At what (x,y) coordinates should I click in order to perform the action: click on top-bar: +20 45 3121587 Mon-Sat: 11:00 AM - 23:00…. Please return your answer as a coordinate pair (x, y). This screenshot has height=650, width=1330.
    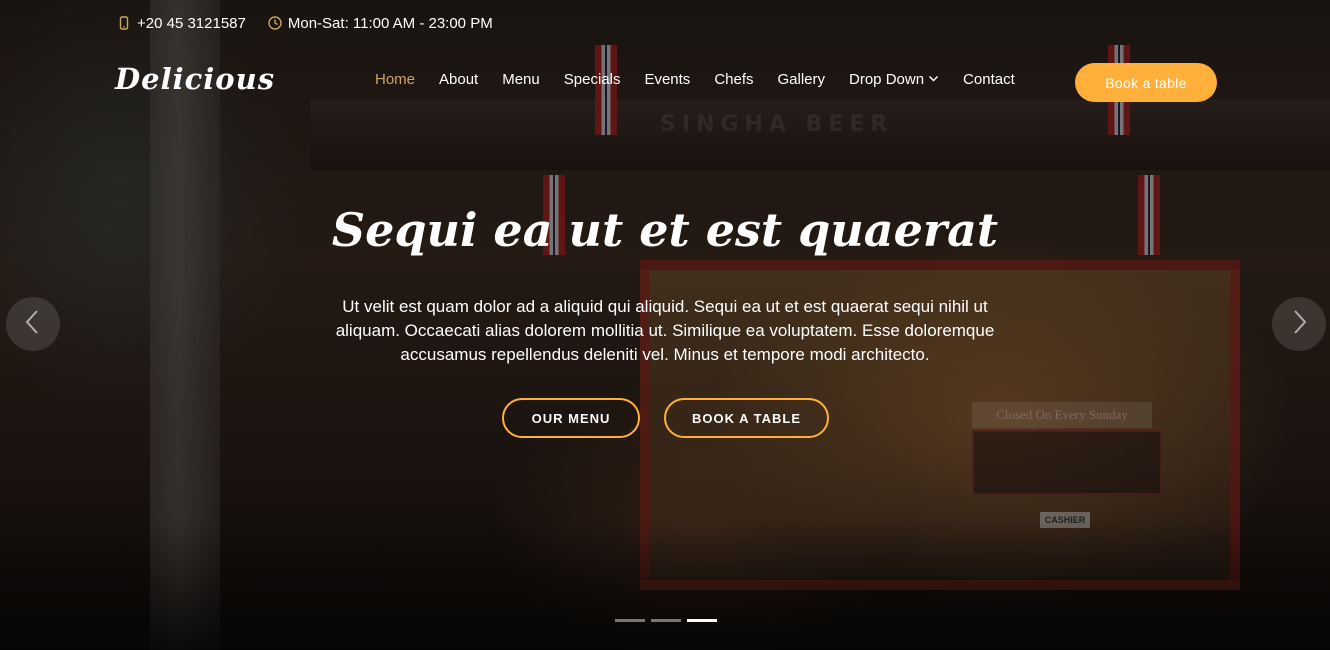
    Looking at the image, I should click on (305, 23).